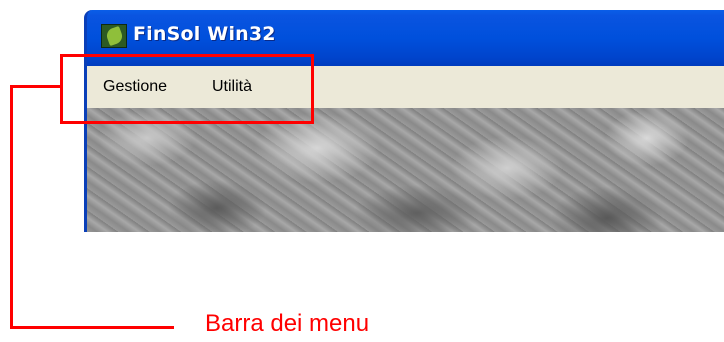 The width and height of the screenshot is (724, 342). I want to click on callout-line-top, so click(36, 86).